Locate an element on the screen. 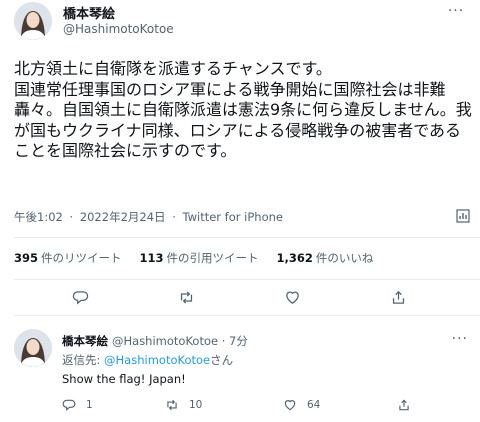  reply-text: Show the flag! Japan! is located at coordinates (124, 379).